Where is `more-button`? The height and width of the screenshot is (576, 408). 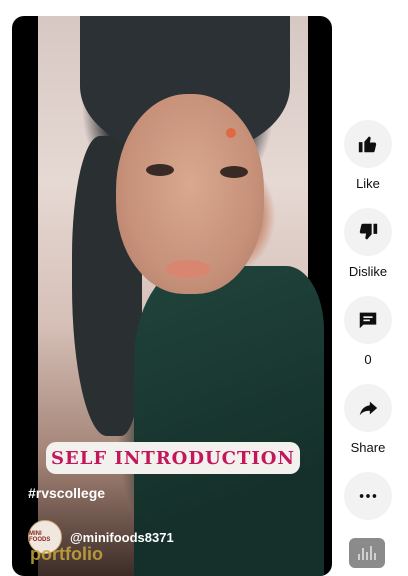 more-button is located at coordinates (368, 496).